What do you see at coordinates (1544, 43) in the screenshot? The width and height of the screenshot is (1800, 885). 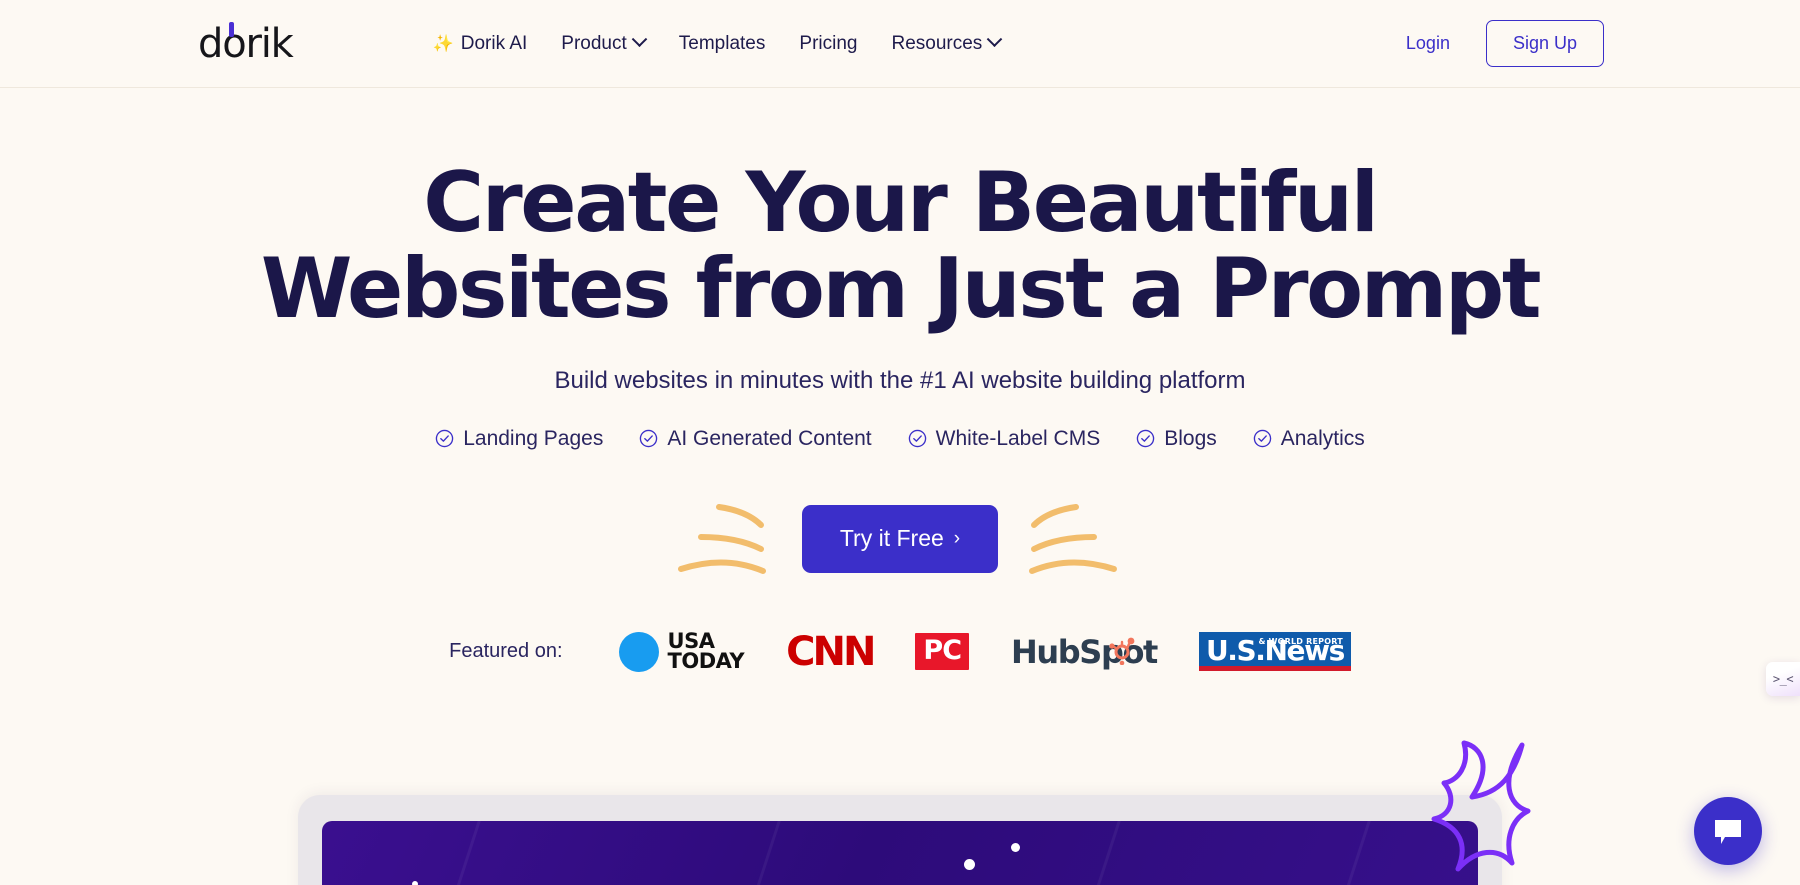 I see `signup-button: Sign Up` at bounding box center [1544, 43].